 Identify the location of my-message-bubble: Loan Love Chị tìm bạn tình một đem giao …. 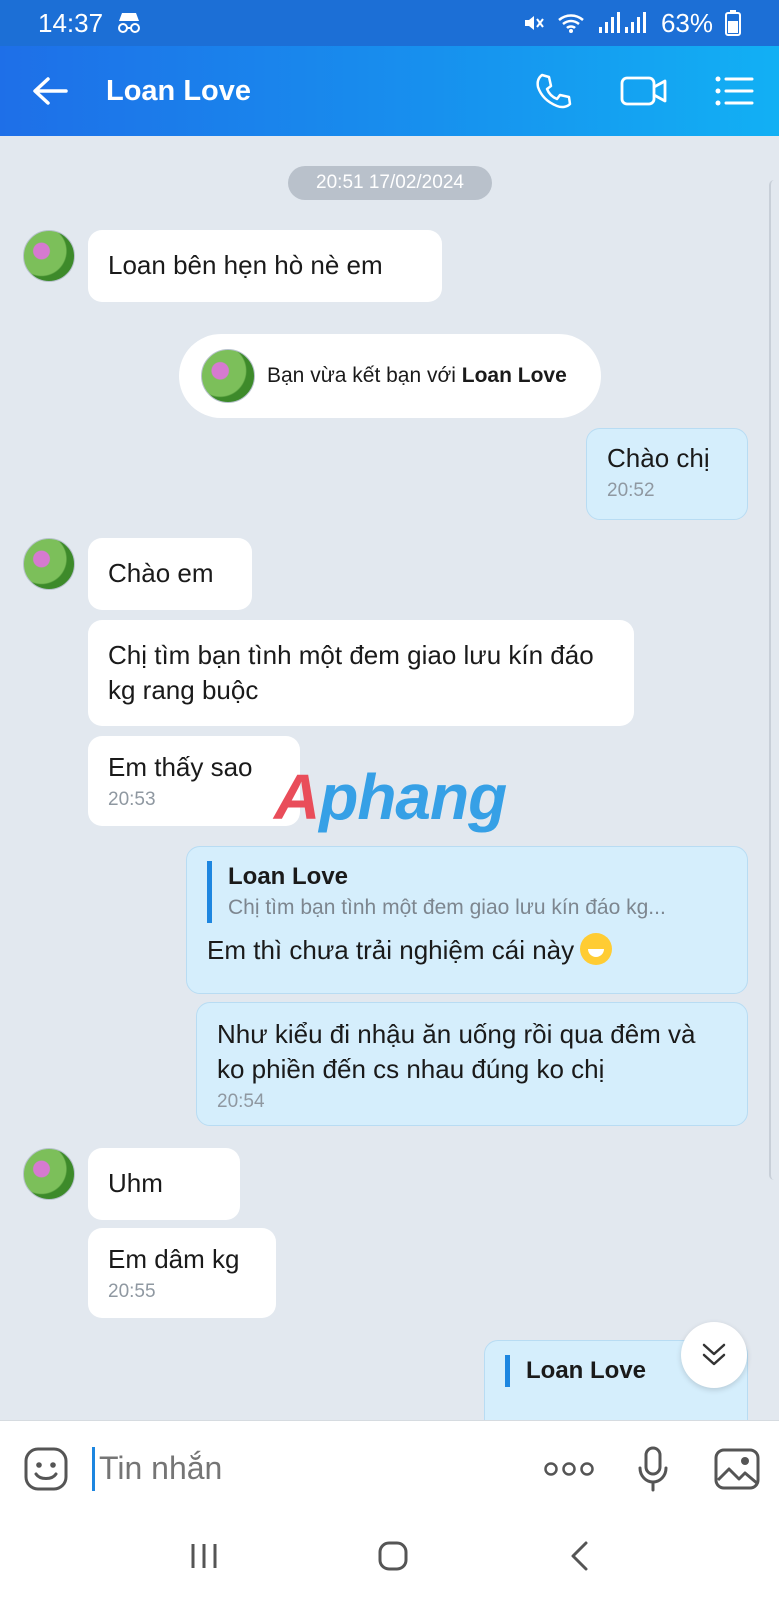
(467, 920).